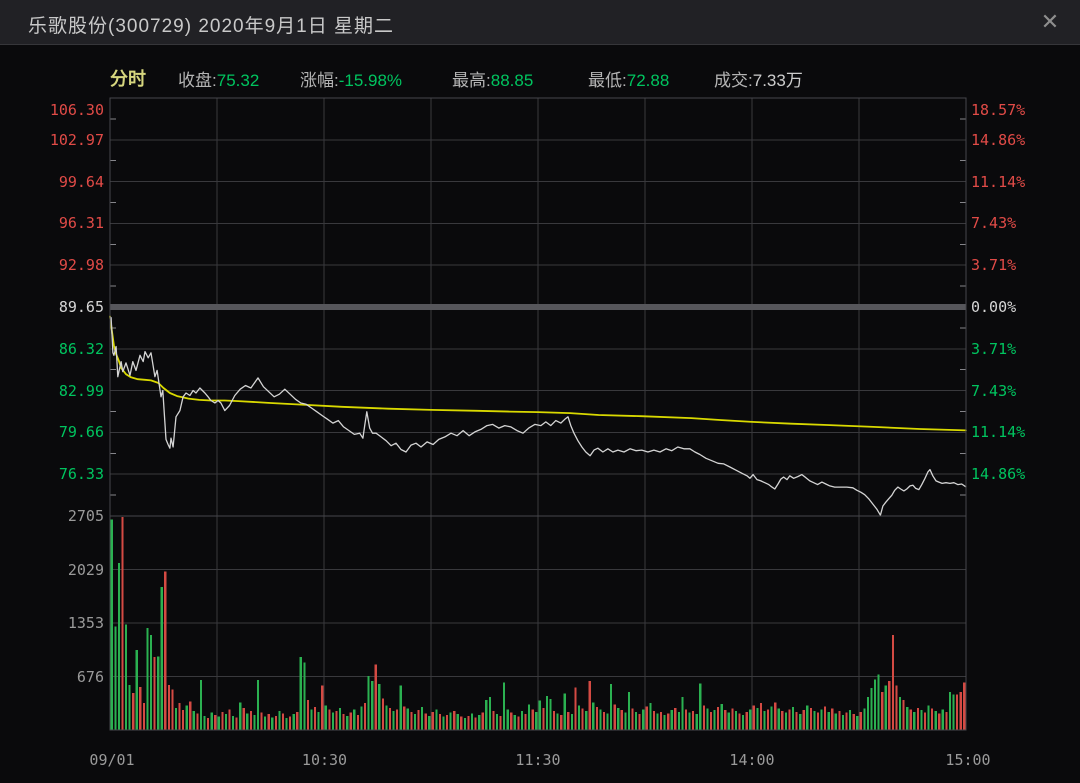 The image size is (1080, 783). Describe the element at coordinates (81, 390) in the screenshot. I see `y-axis-price-label: 82.99` at that location.